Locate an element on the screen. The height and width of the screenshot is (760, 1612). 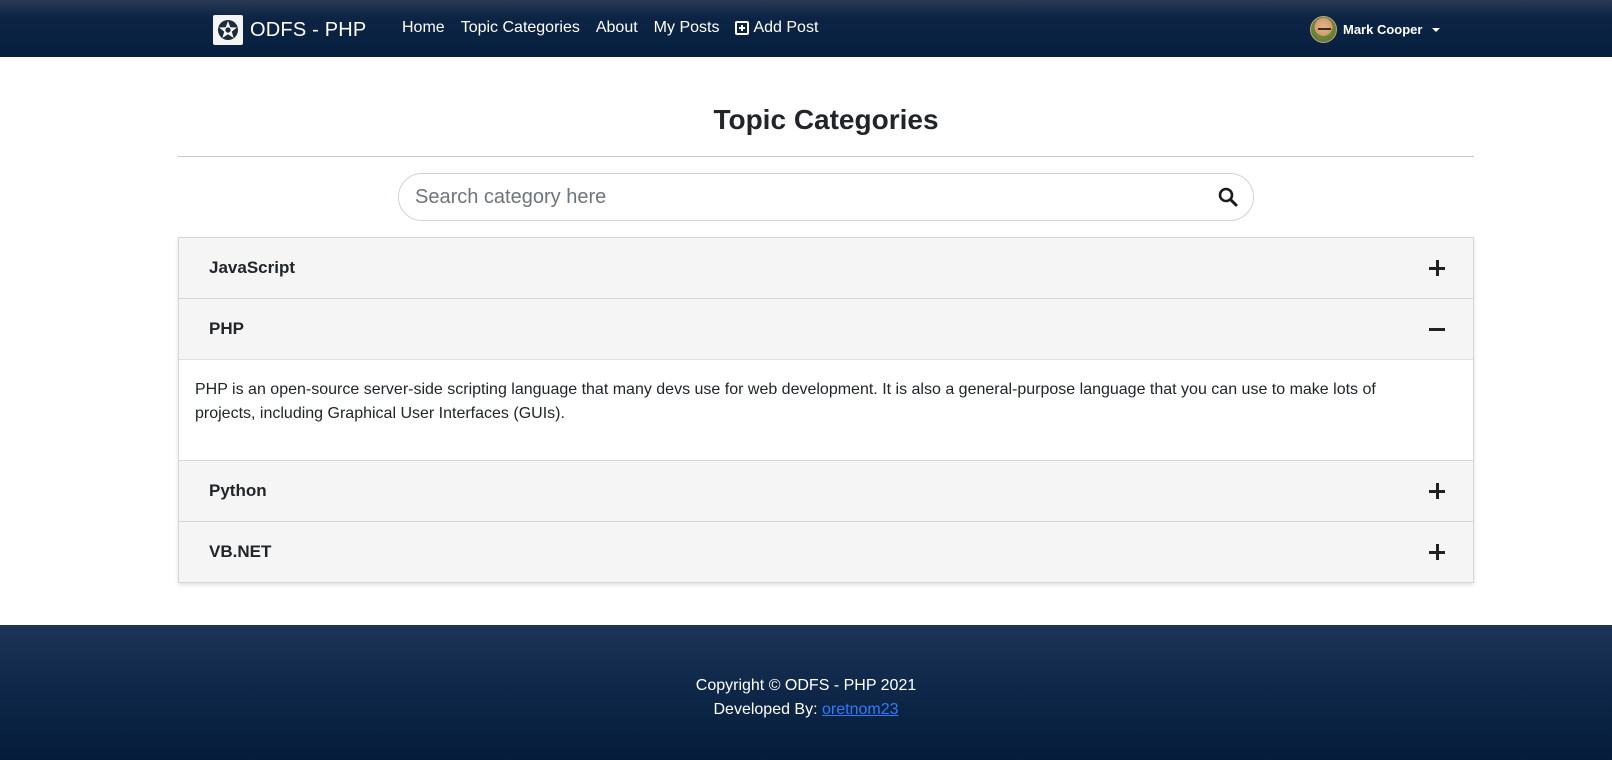
user-menu-dropdown: Mark Cooper is located at coordinates (1375, 29).